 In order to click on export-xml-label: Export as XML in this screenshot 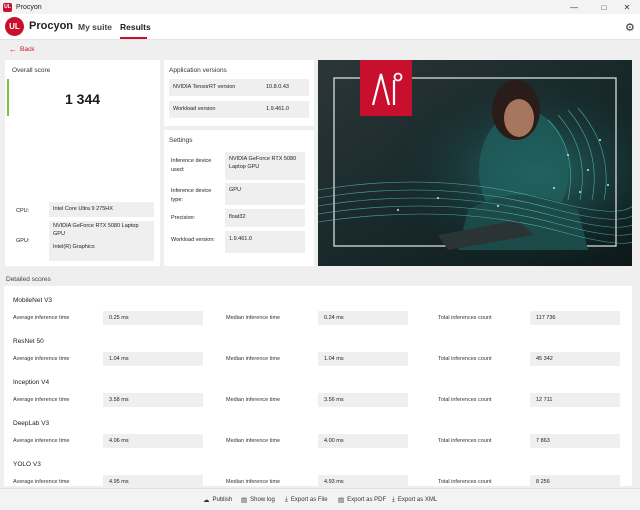, I will do `click(417, 500)`.